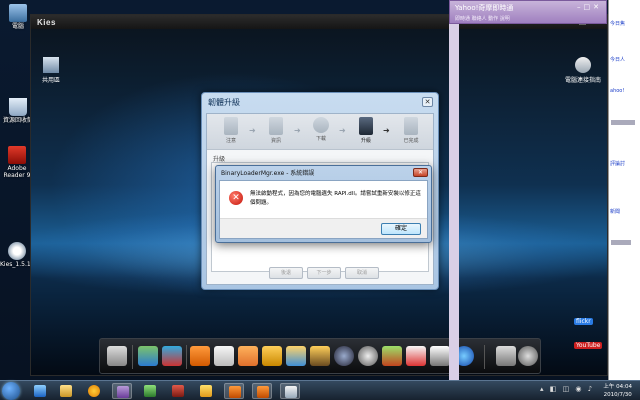 The width and height of the screenshot is (640, 400). Describe the element at coordinates (440, 356) in the screenshot. I see `media-player-icon` at that location.